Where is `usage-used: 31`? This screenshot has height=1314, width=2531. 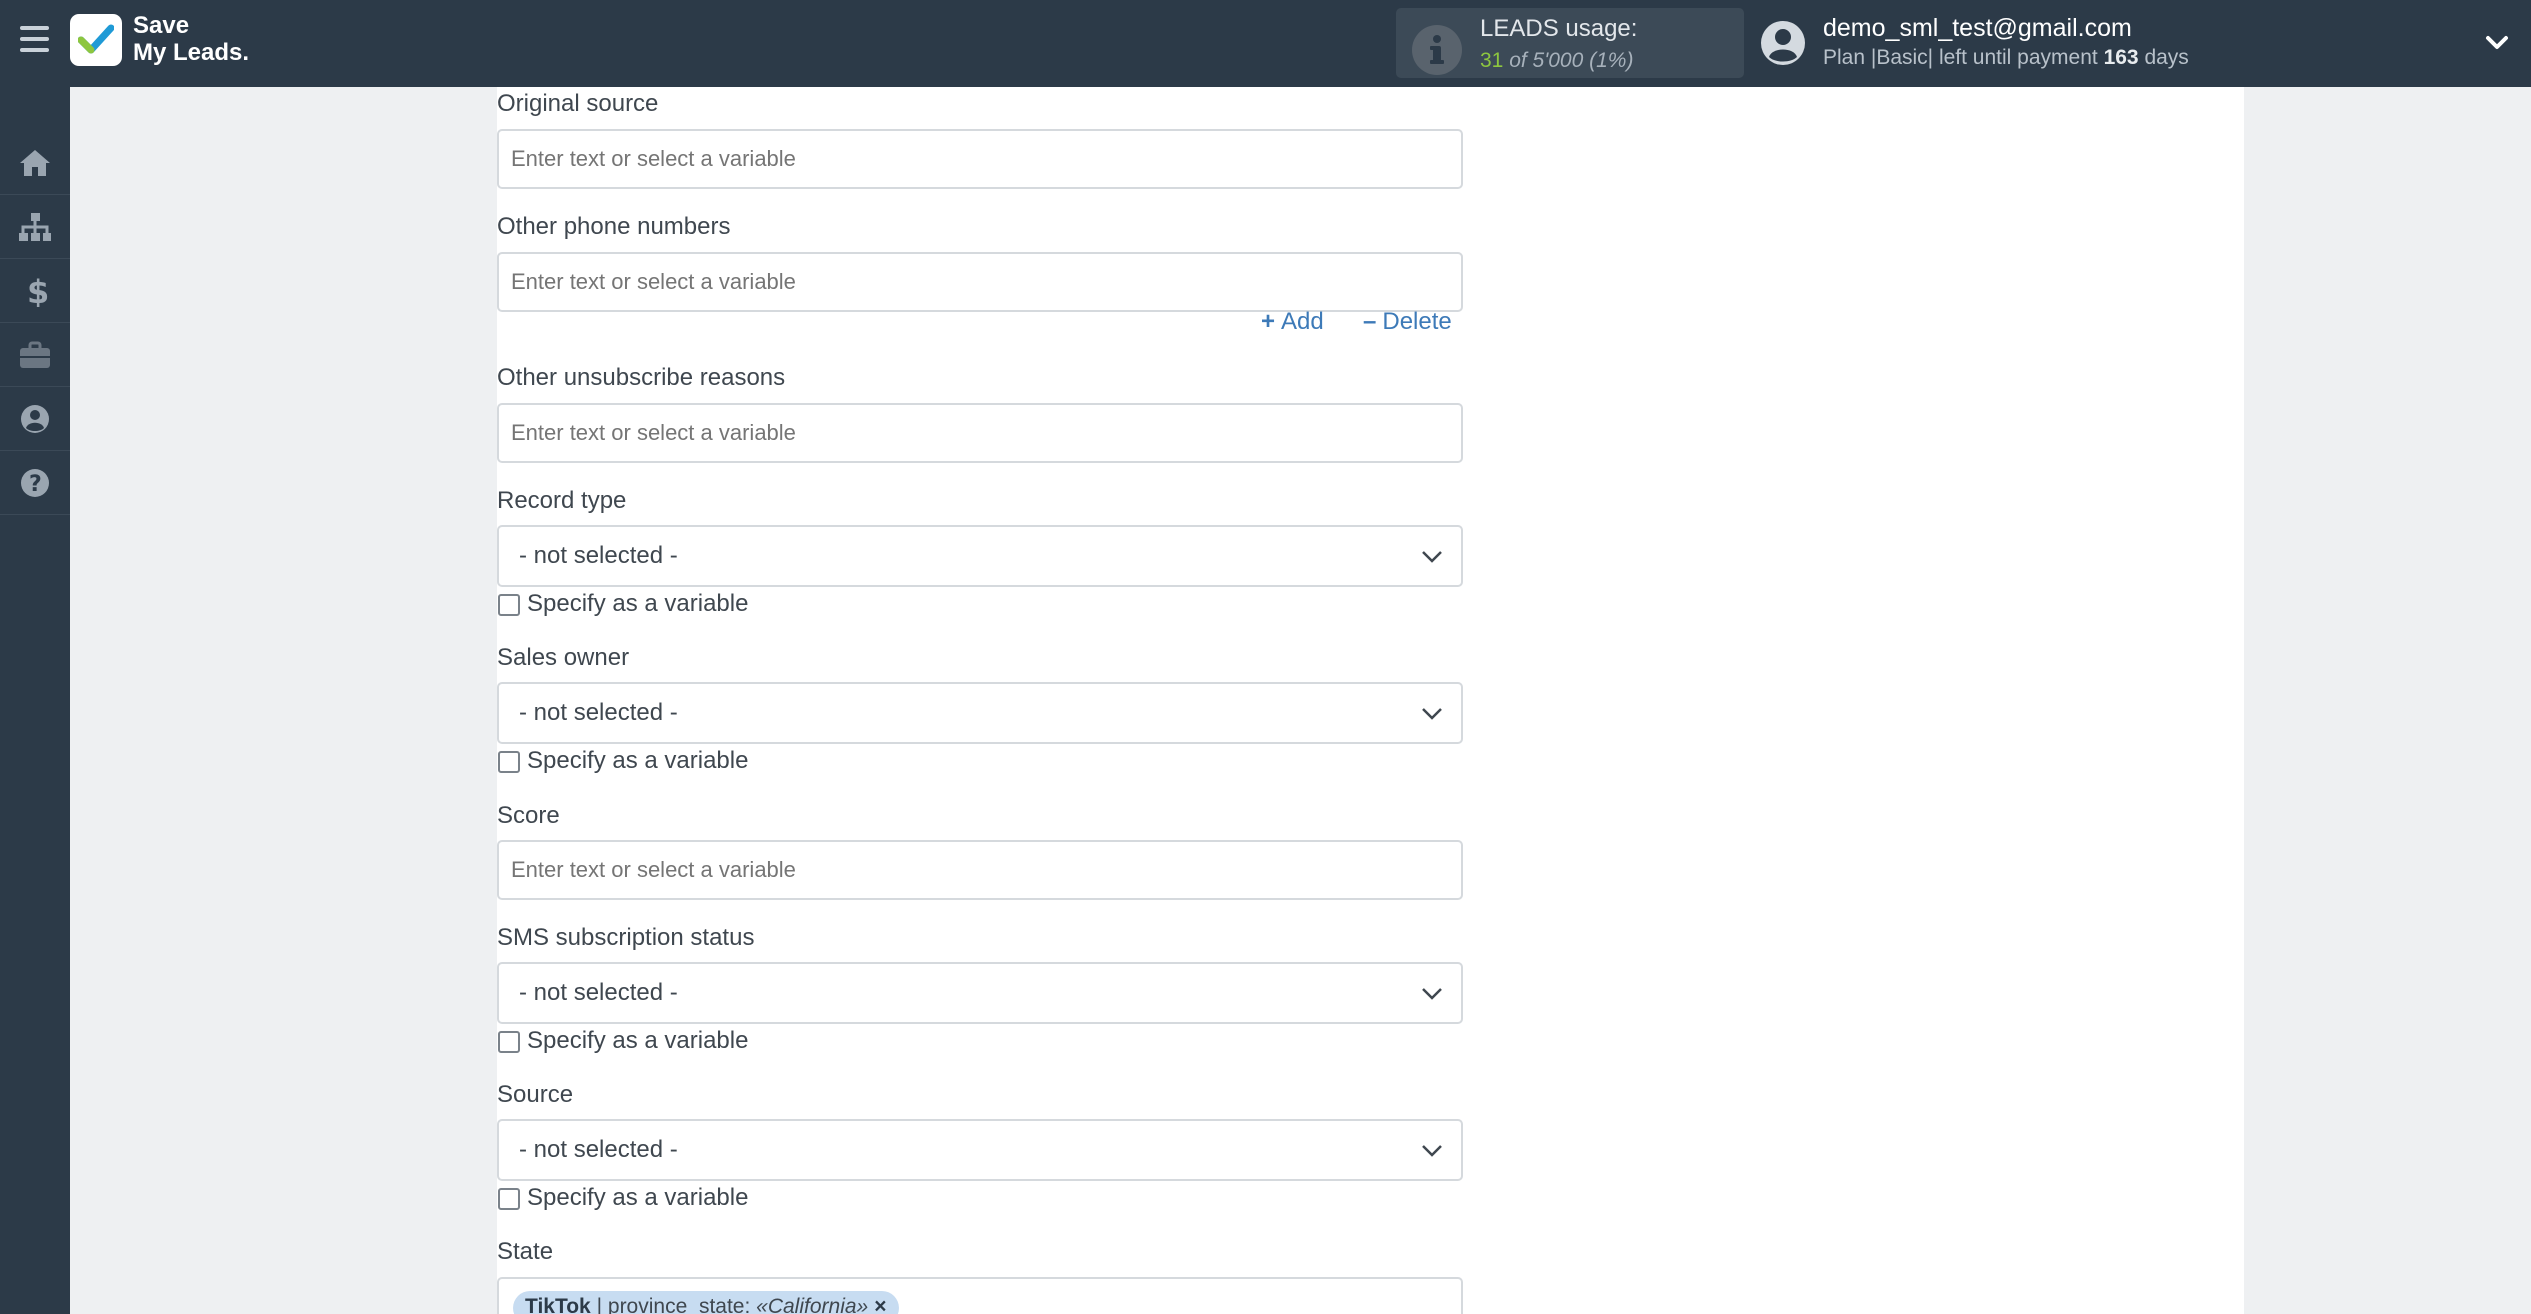 usage-used: 31 is located at coordinates (1492, 60).